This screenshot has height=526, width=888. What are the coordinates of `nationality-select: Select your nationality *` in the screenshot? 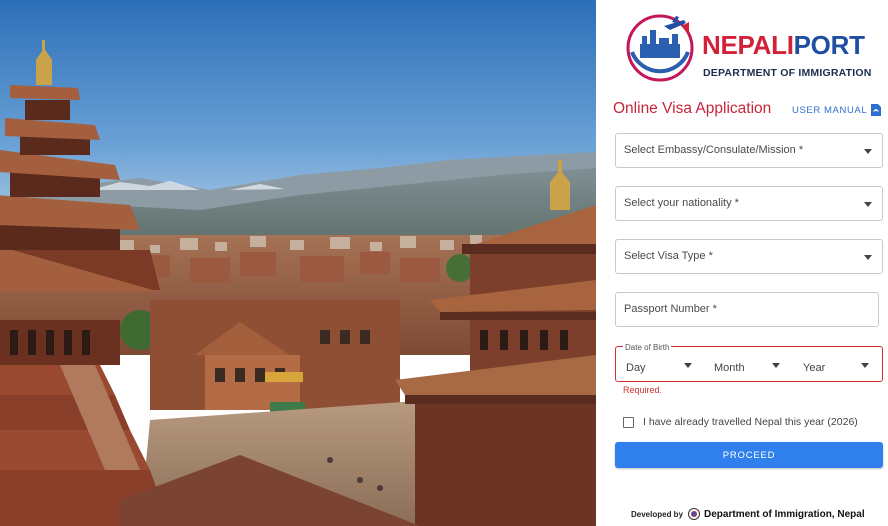 It's located at (749, 203).